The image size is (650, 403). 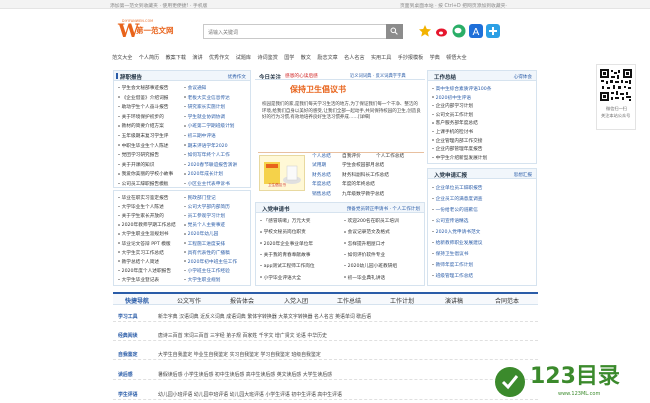 What do you see at coordinates (131, 77) in the screenshot?
I see `panel-title: 辞职报告` at bounding box center [131, 77].